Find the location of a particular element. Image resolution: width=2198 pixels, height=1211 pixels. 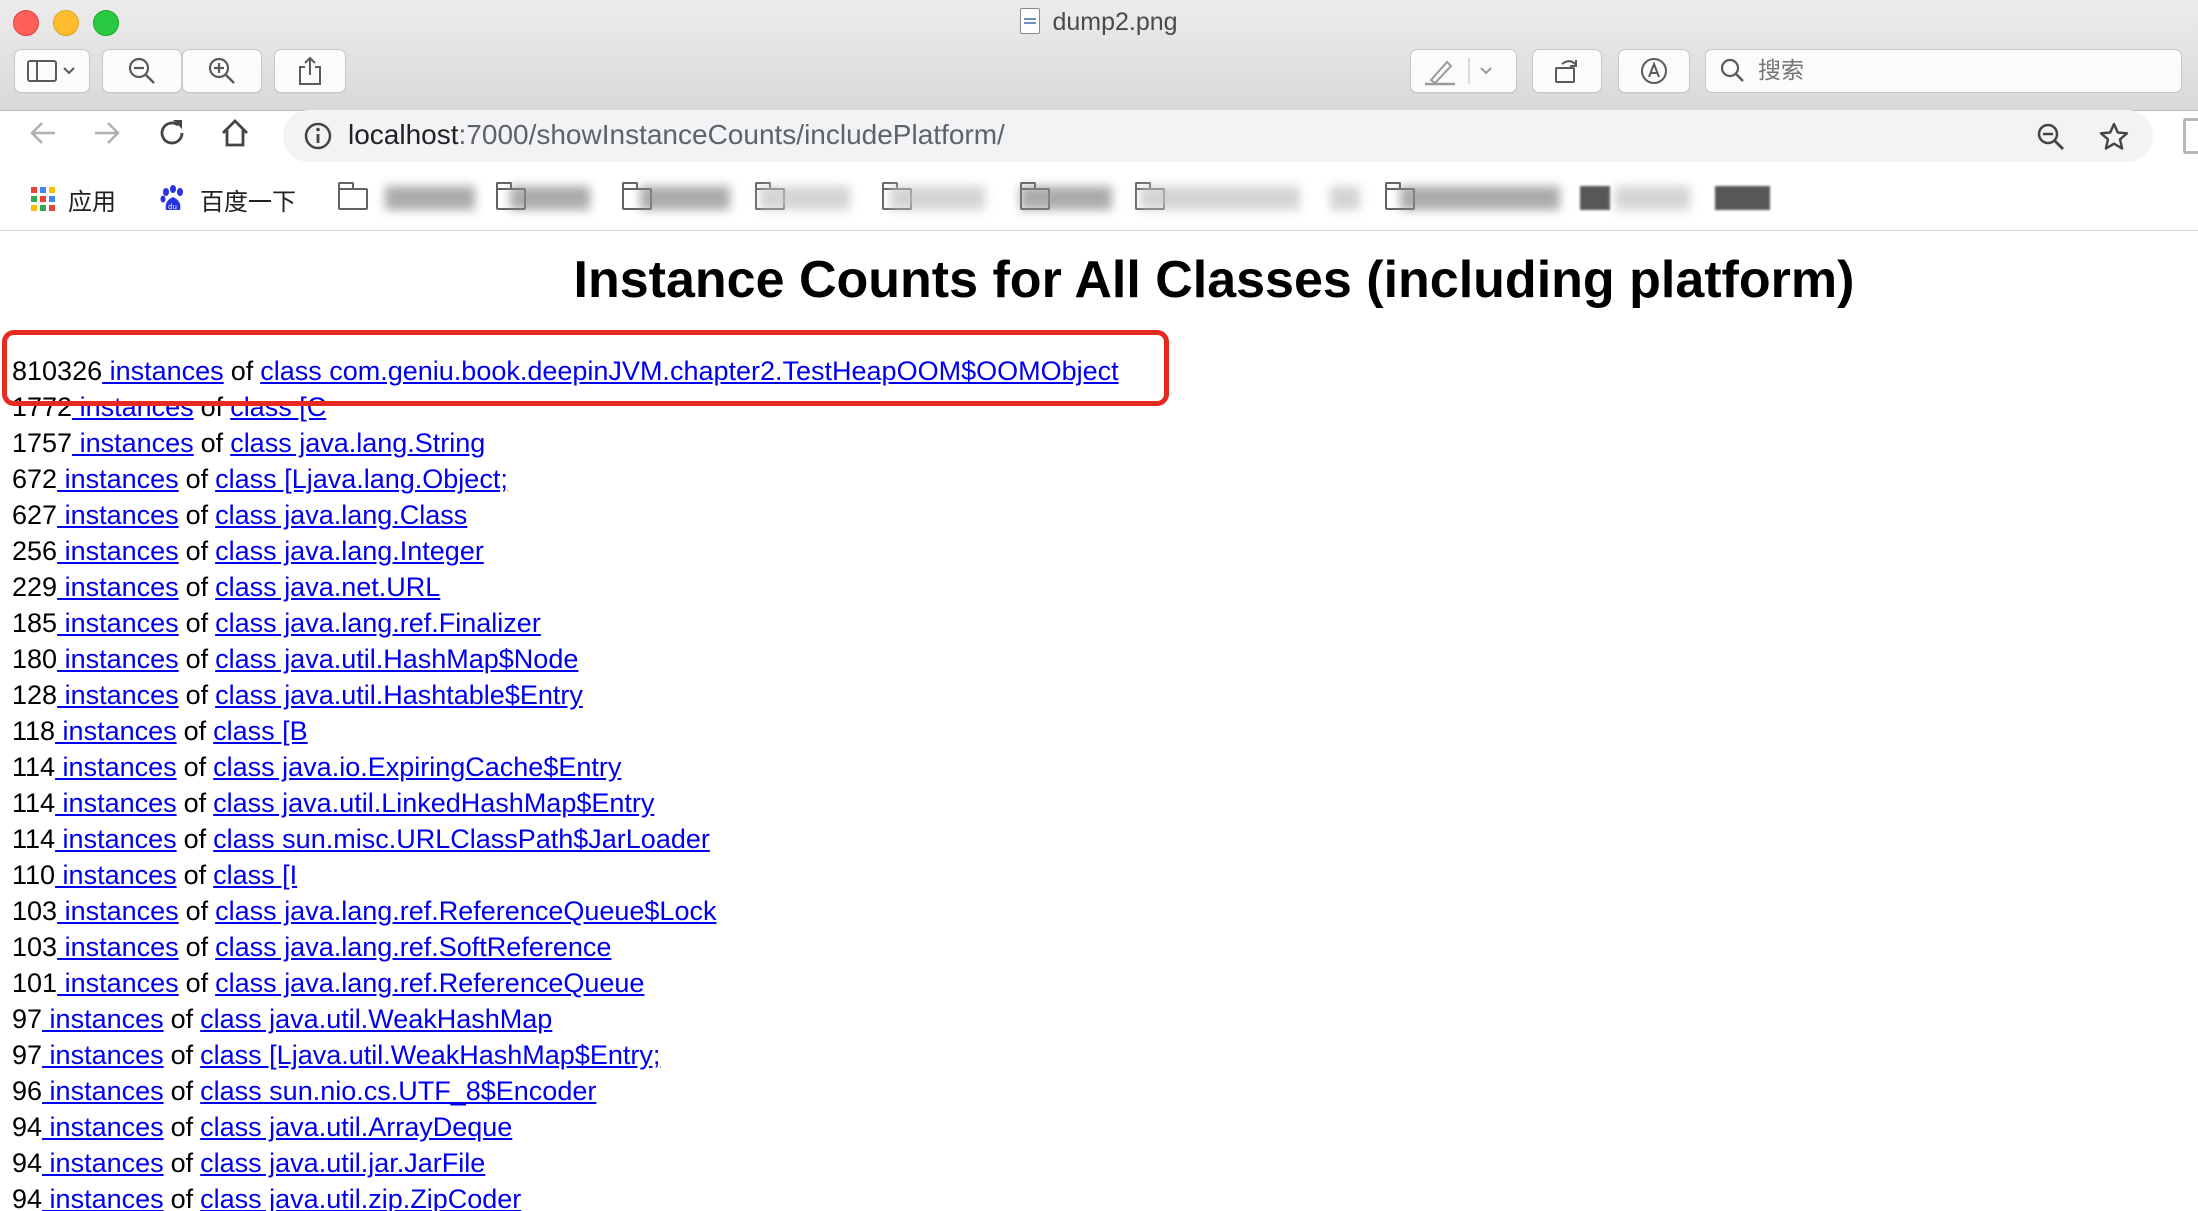

class-link: class java.lang.String is located at coordinates (357, 443).